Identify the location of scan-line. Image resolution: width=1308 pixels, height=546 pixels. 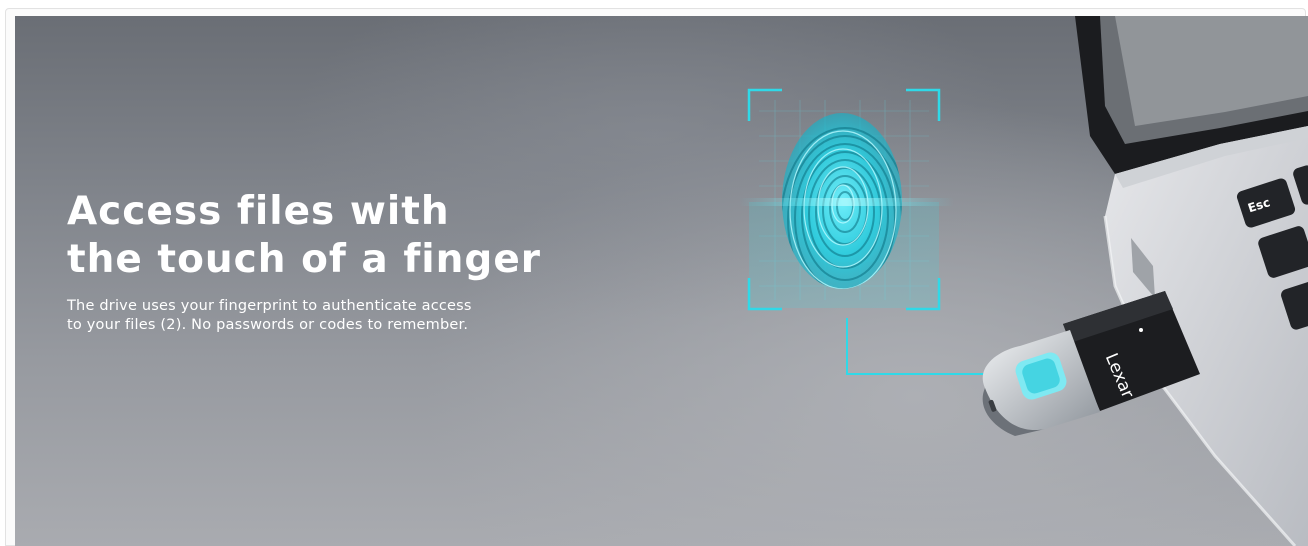
(846, 202).